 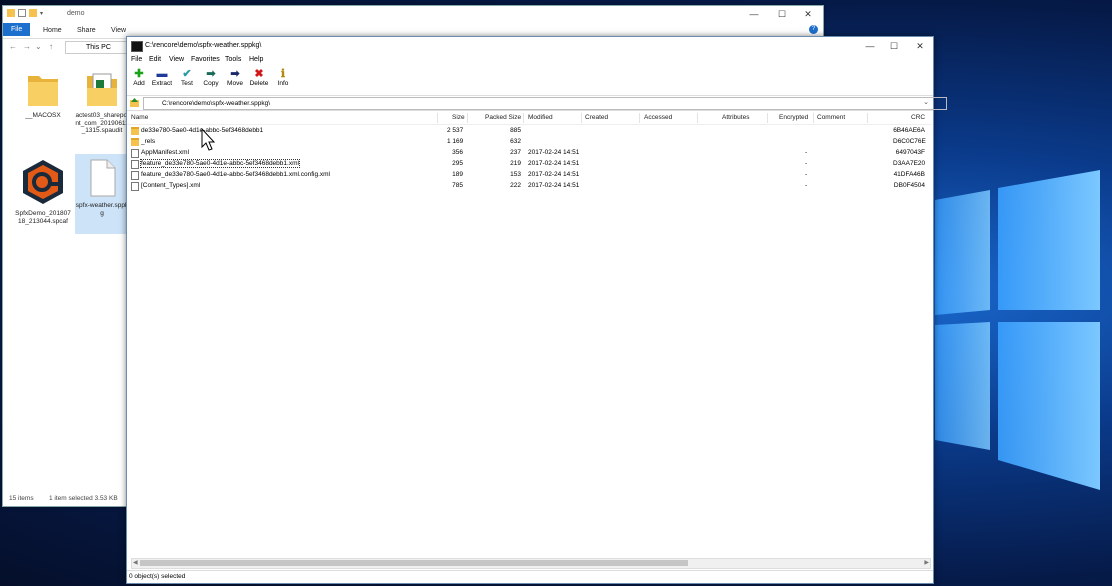 What do you see at coordinates (205, 59) in the screenshot?
I see `menu-favorites: Favorites` at bounding box center [205, 59].